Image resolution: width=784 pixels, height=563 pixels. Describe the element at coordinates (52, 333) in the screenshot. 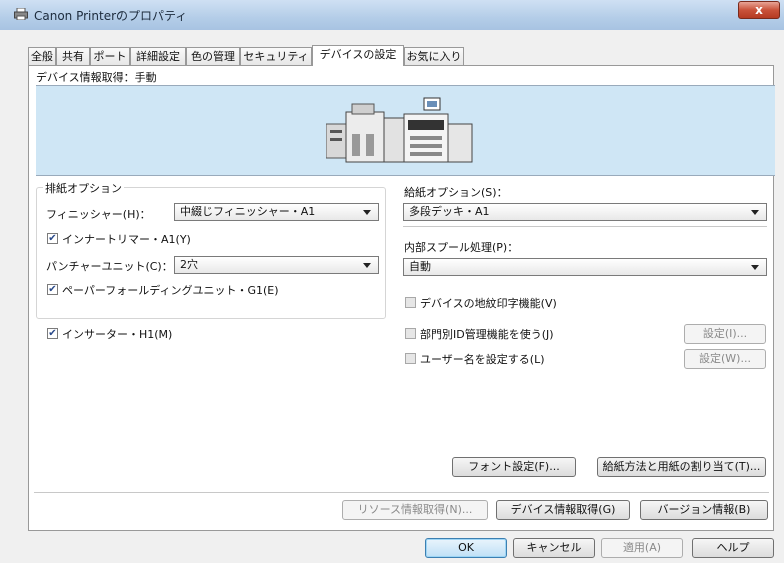

I see `inserter-checkbox: ✔` at that location.